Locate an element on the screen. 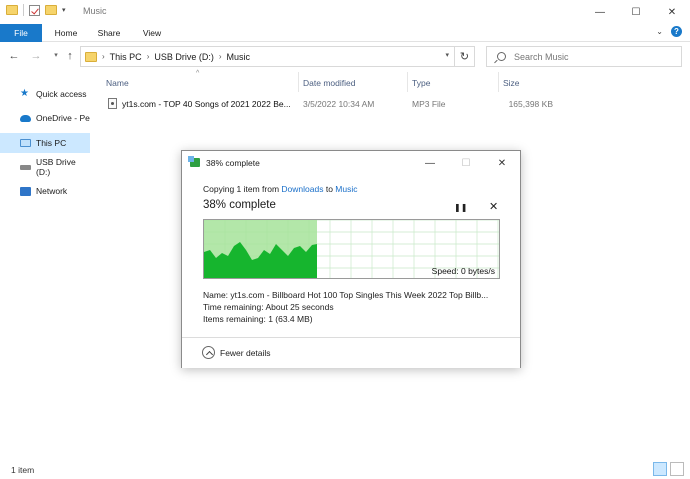 Image resolution: width=690 pixels, height=479 pixels. sidebar-item-onedrive: OneDrive - Pe is located at coordinates (45, 118).